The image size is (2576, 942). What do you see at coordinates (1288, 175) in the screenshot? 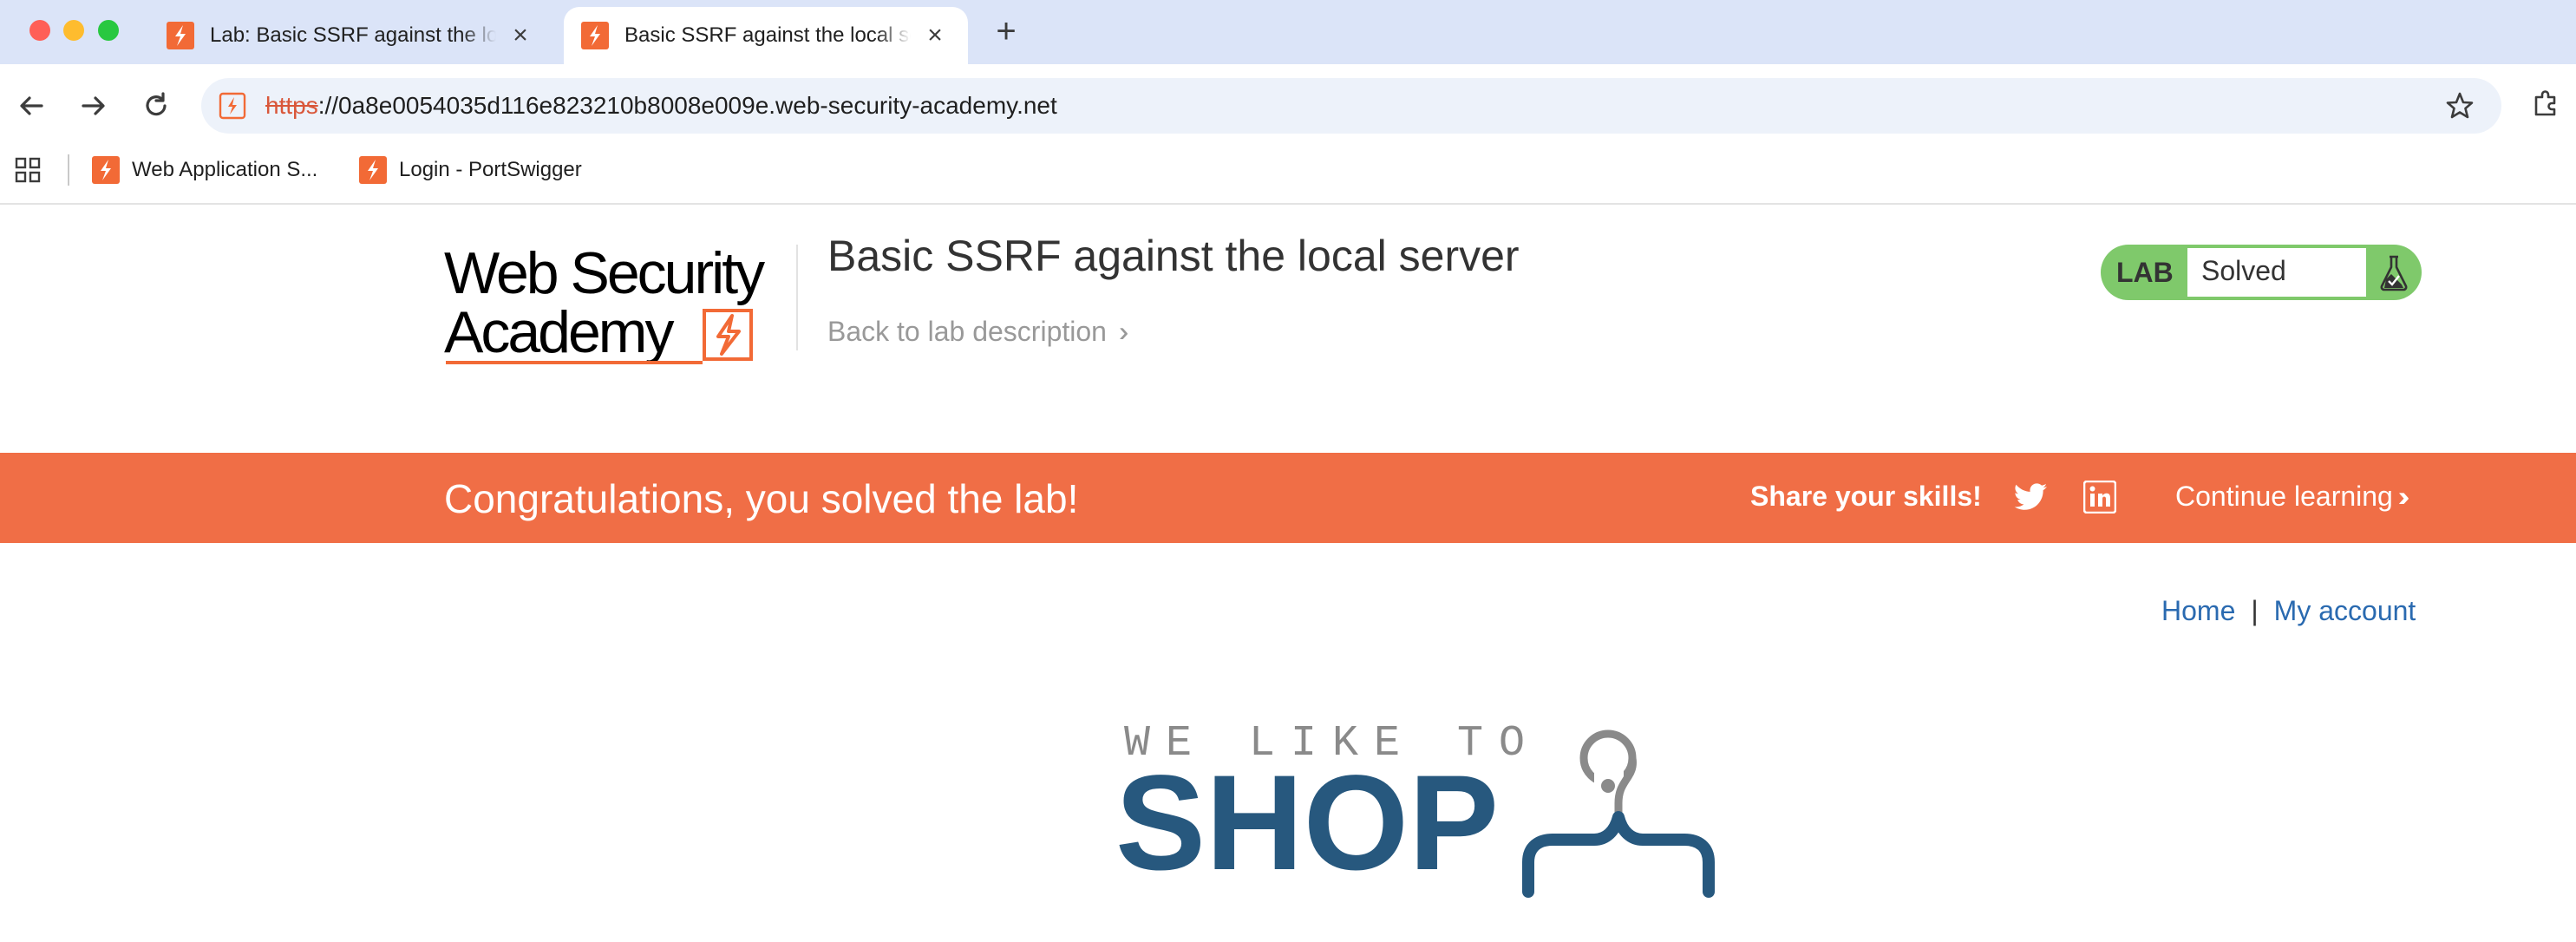
I see `bookmarks-bar: Web Application S... Login - PortSwigger` at bounding box center [1288, 175].